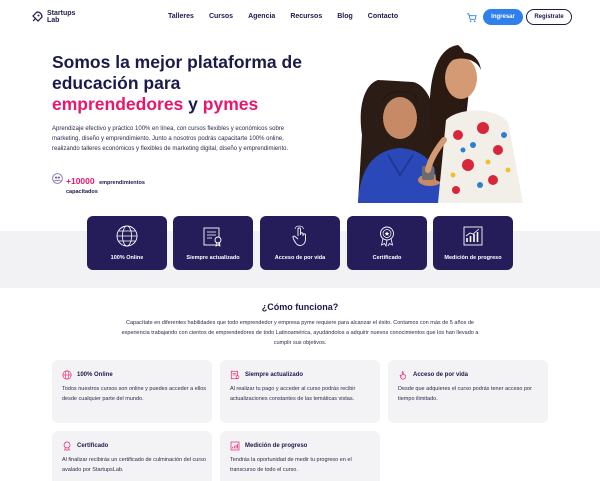 The width and height of the screenshot is (600, 481). Describe the element at coordinates (306, 16) in the screenshot. I see `nav-item-recursos: Recursos` at that location.